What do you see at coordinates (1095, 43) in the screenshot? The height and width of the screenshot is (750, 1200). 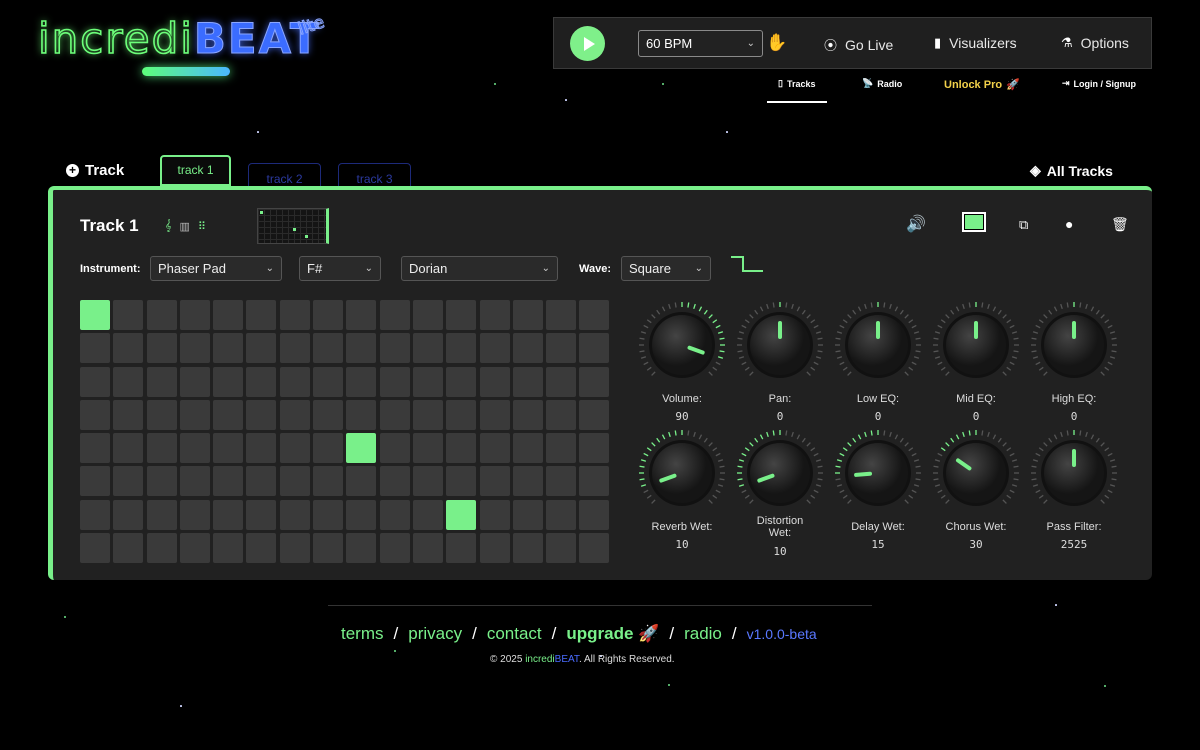 I see `options-button: ⚗ Options` at bounding box center [1095, 43].